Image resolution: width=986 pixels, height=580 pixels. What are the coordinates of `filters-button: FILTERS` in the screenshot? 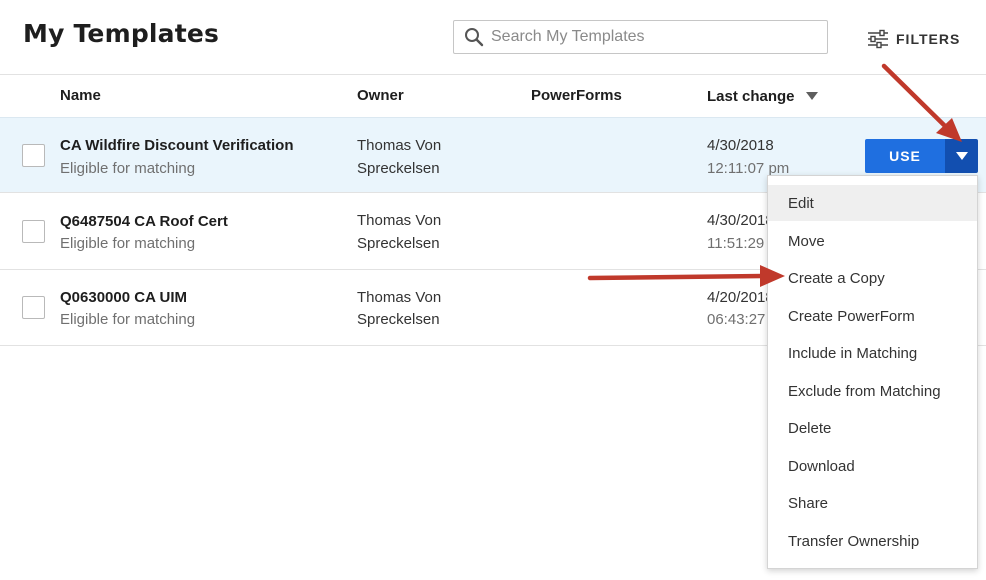 It's located at (913, 39).